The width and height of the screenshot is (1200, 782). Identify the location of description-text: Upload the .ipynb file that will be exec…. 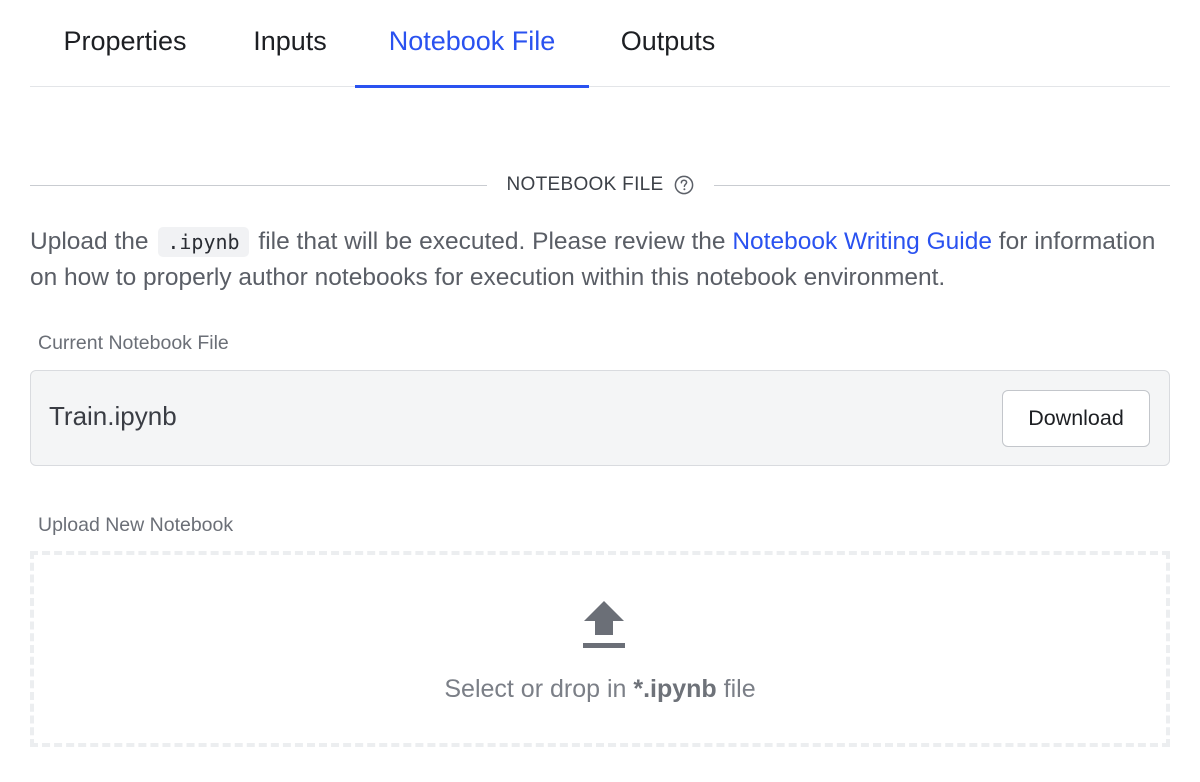
(605, 259).